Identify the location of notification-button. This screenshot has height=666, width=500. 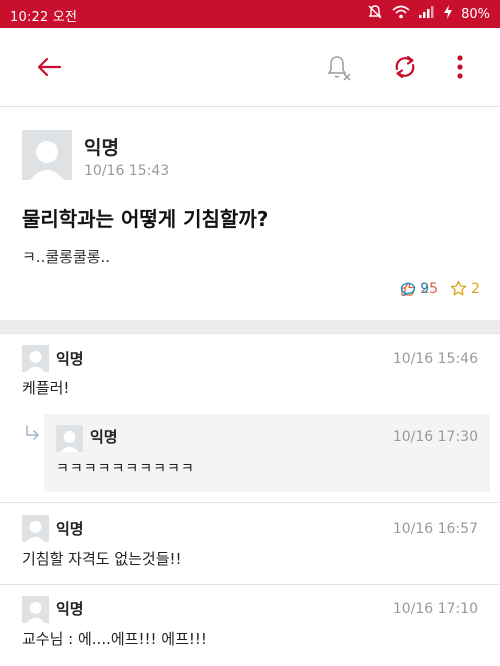
(339, 67).